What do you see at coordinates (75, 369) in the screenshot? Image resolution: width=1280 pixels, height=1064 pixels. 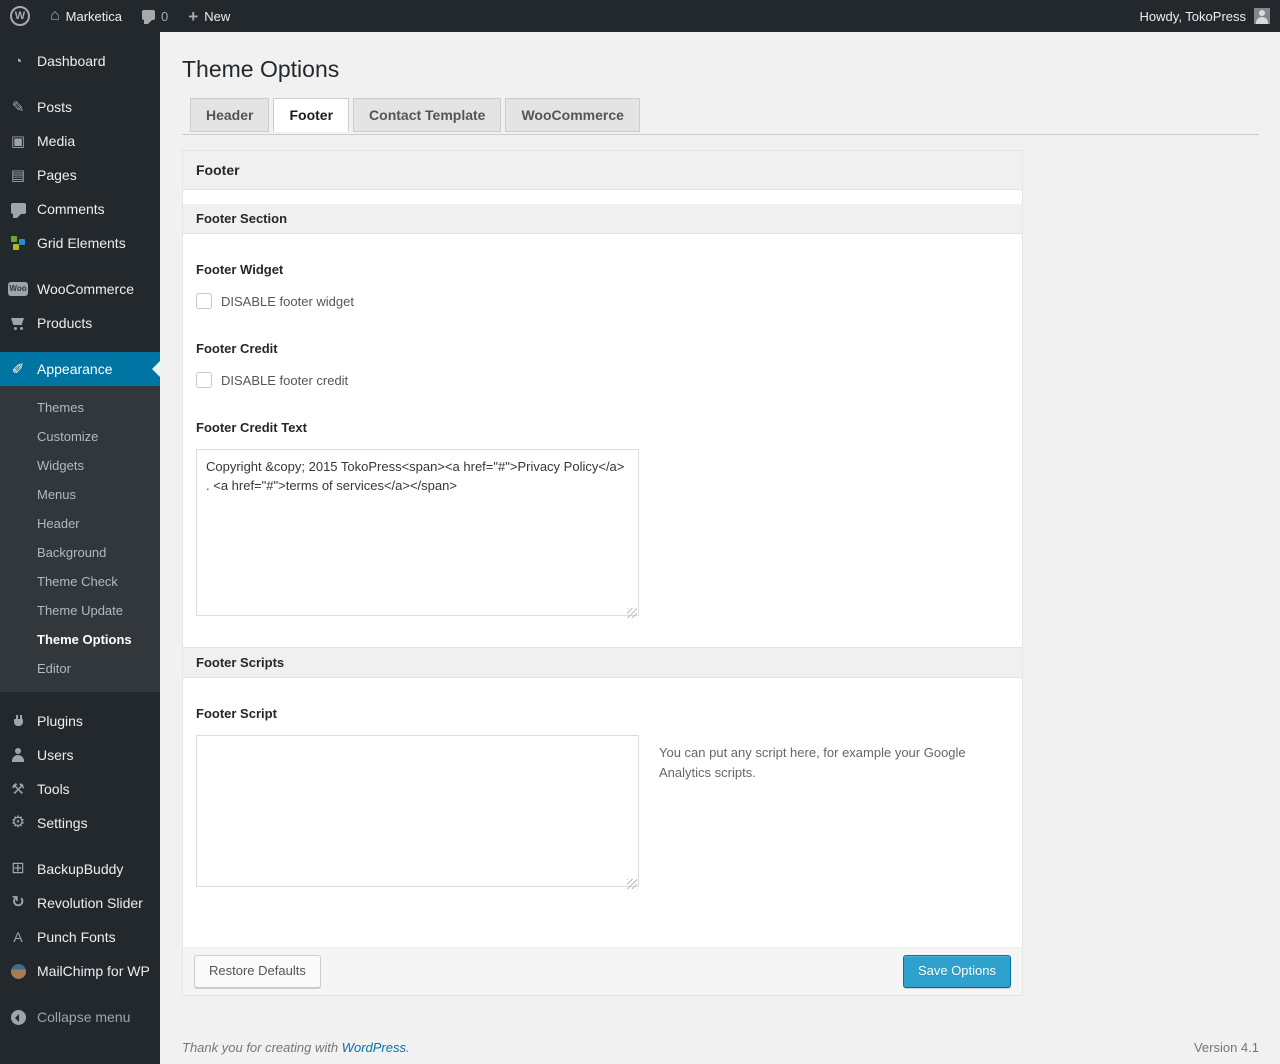 I see `sidebar-item-label: Appearance` at bounding box center [75, 369].